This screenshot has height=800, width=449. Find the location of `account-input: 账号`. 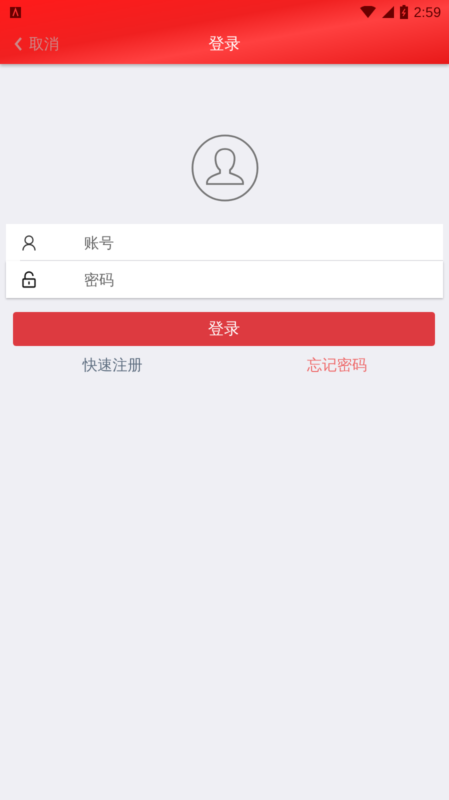

account-input: 账号 is located at coordinates (258, 242).